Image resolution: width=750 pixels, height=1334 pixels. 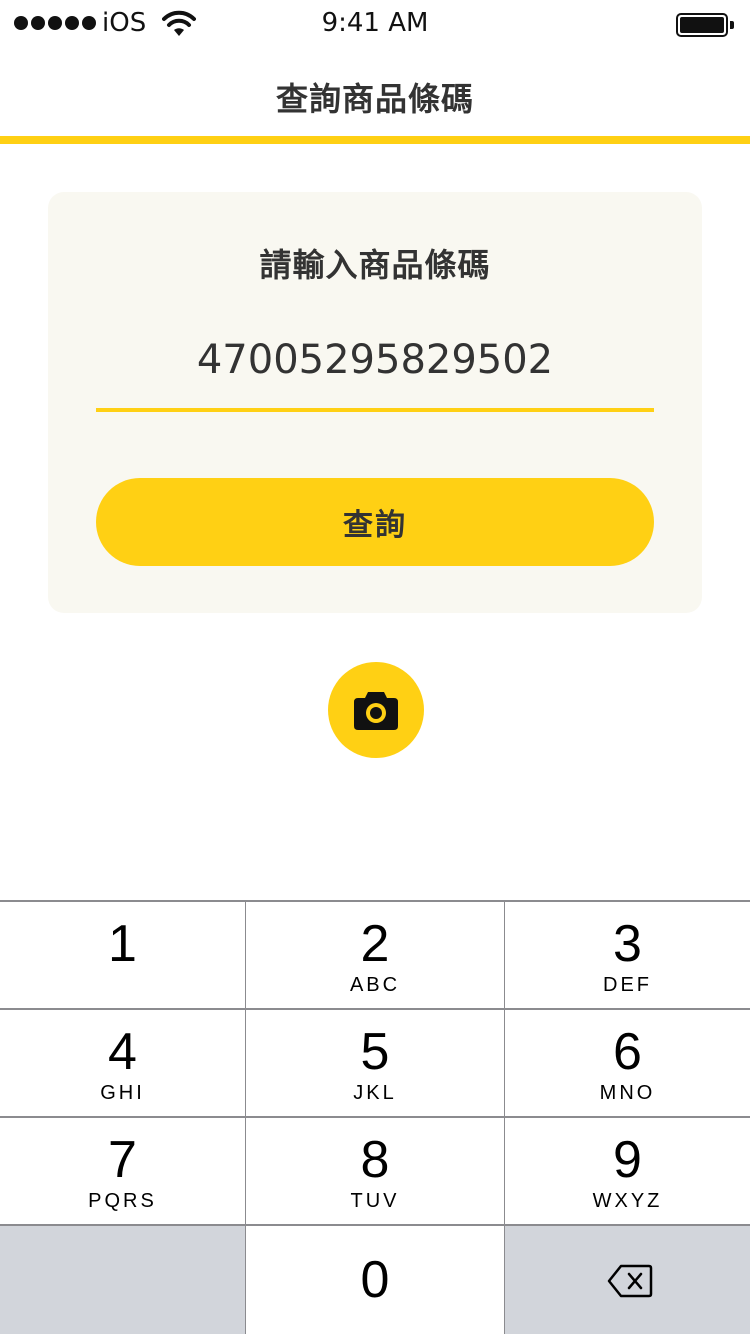 What do you see at coordinates (375, 985) in the screenshot?
I see `key-letters: ABC` at bounding box center [375, 985].